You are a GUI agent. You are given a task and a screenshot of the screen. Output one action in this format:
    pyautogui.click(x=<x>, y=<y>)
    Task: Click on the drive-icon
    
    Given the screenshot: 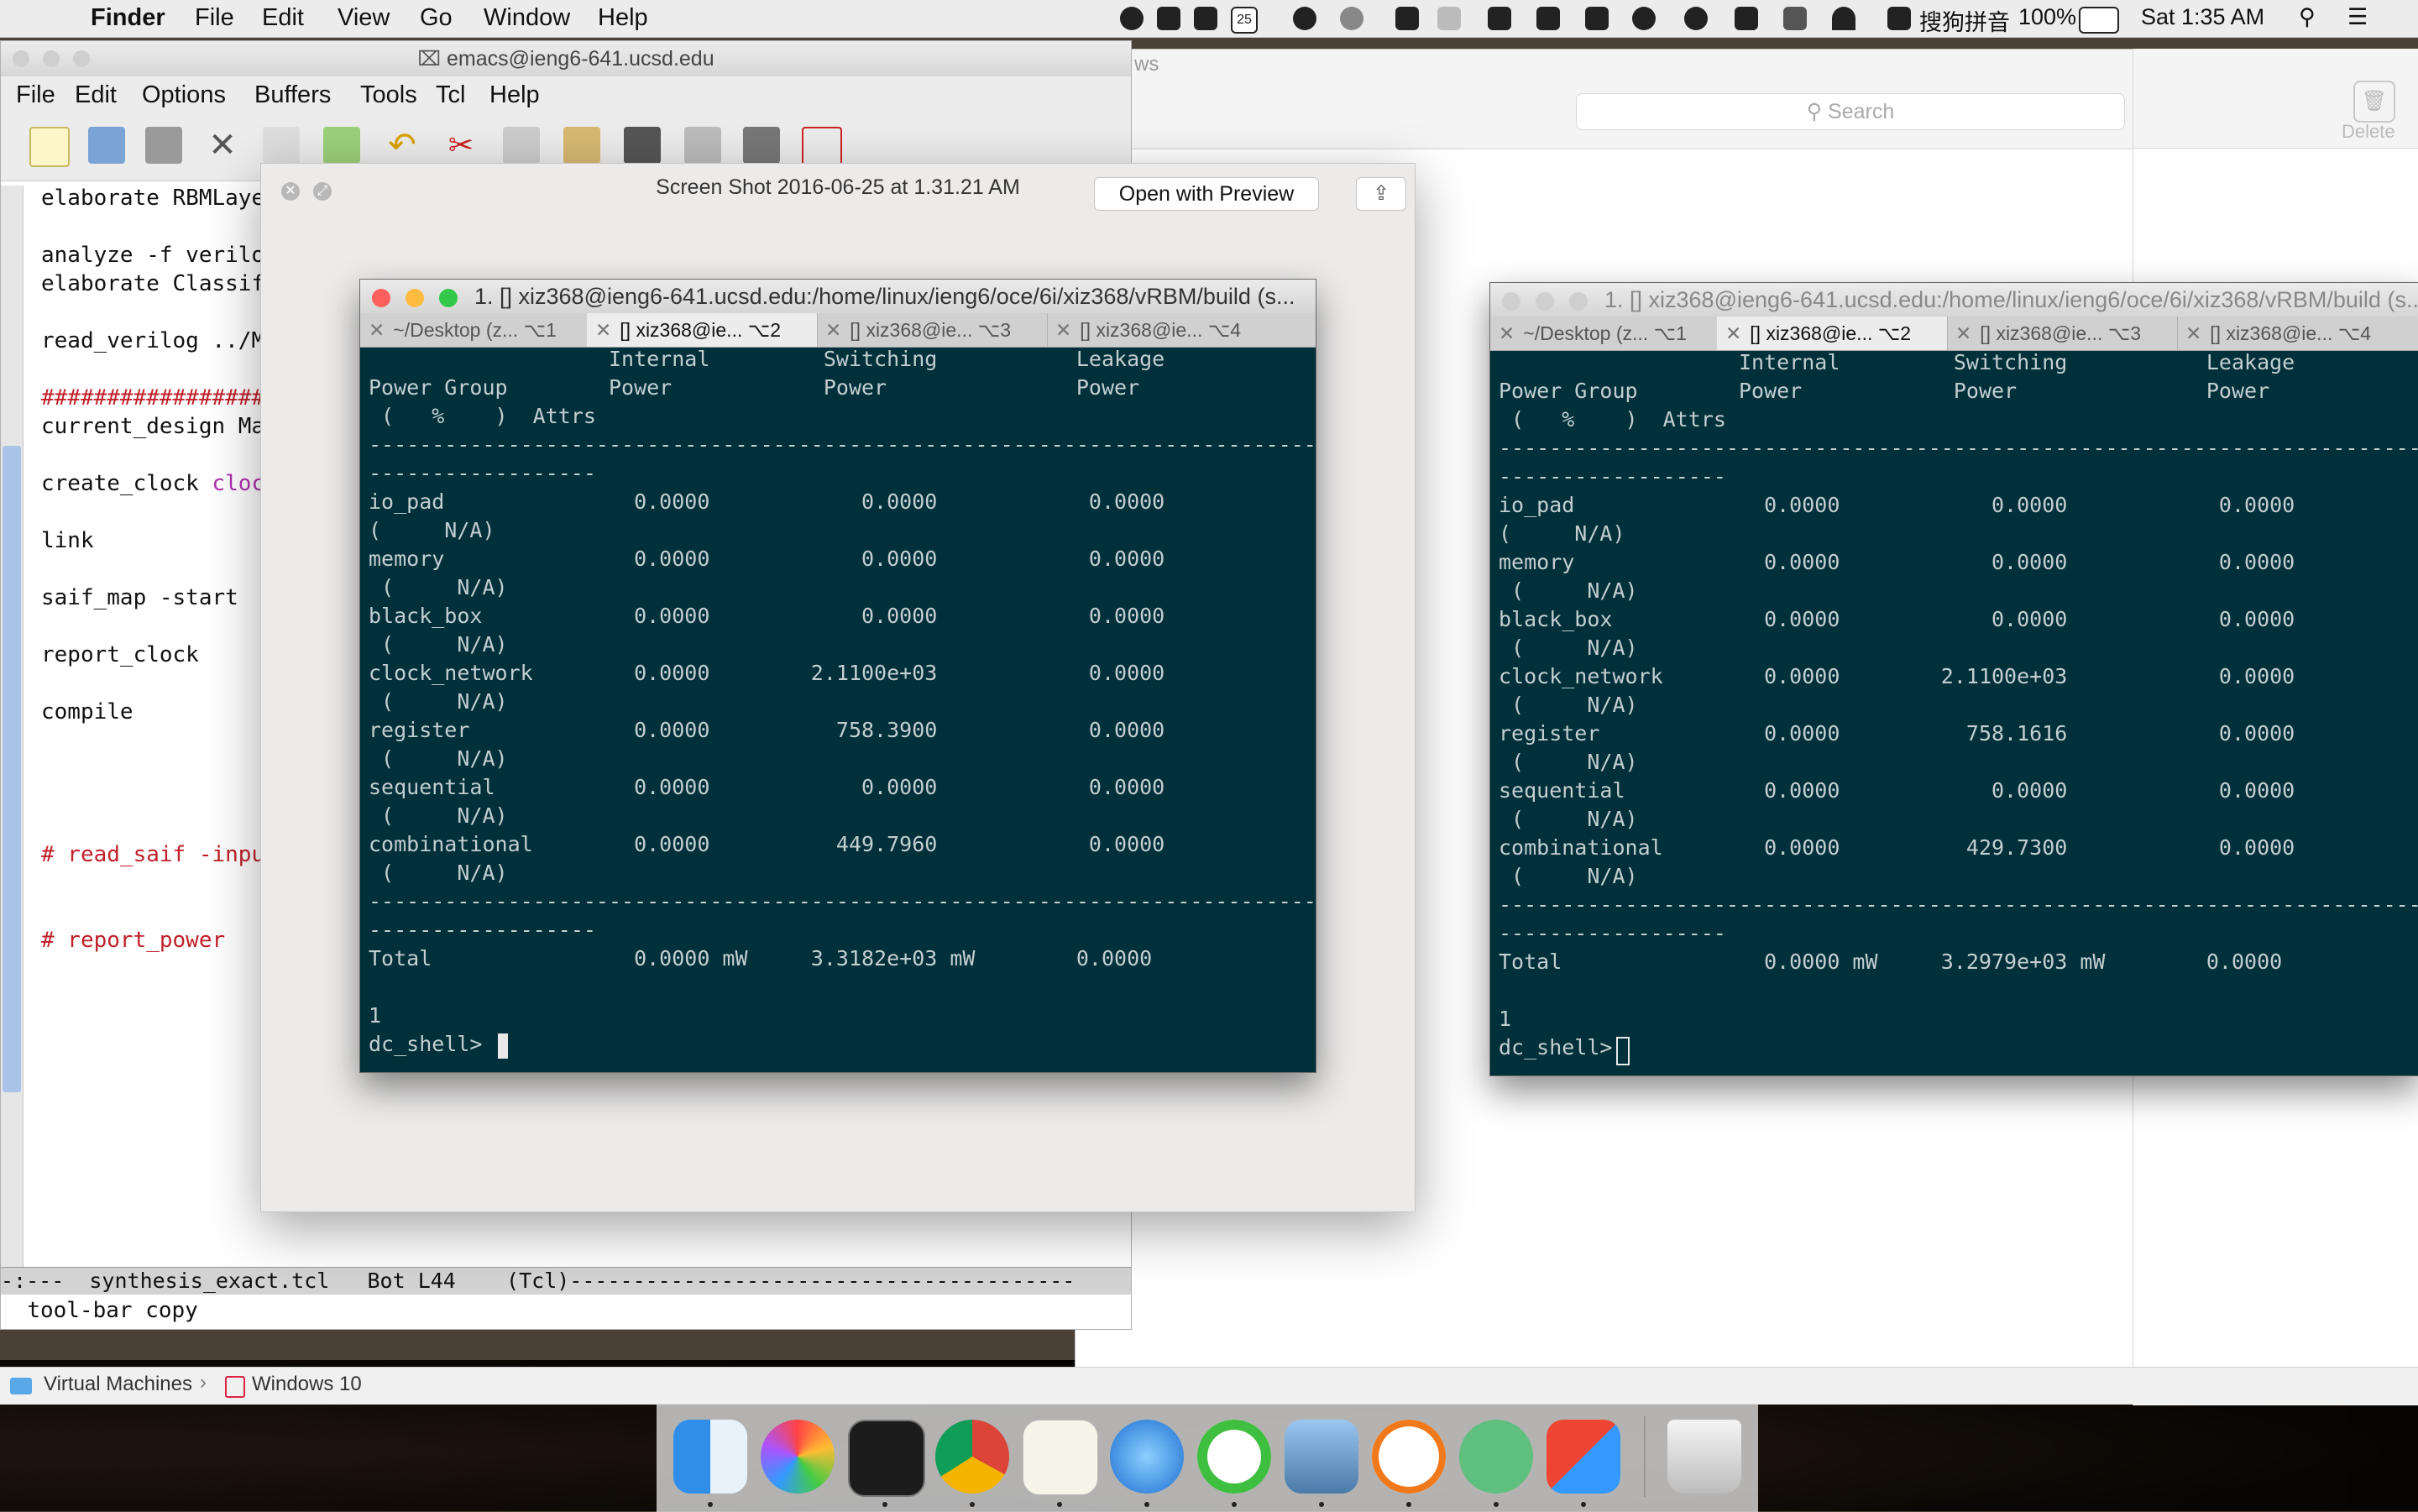 What is the action you would take?
    pyautogui.click(x=1205, y=18)
    